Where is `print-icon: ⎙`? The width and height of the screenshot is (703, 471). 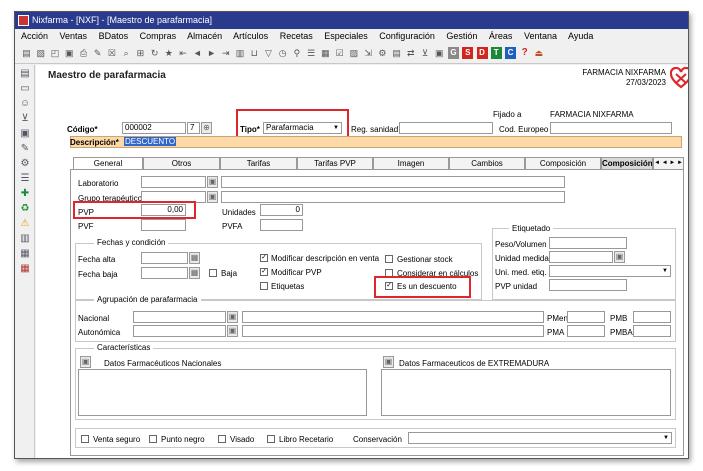
print-icon: ⎙ is located at coordinates (83, 53).